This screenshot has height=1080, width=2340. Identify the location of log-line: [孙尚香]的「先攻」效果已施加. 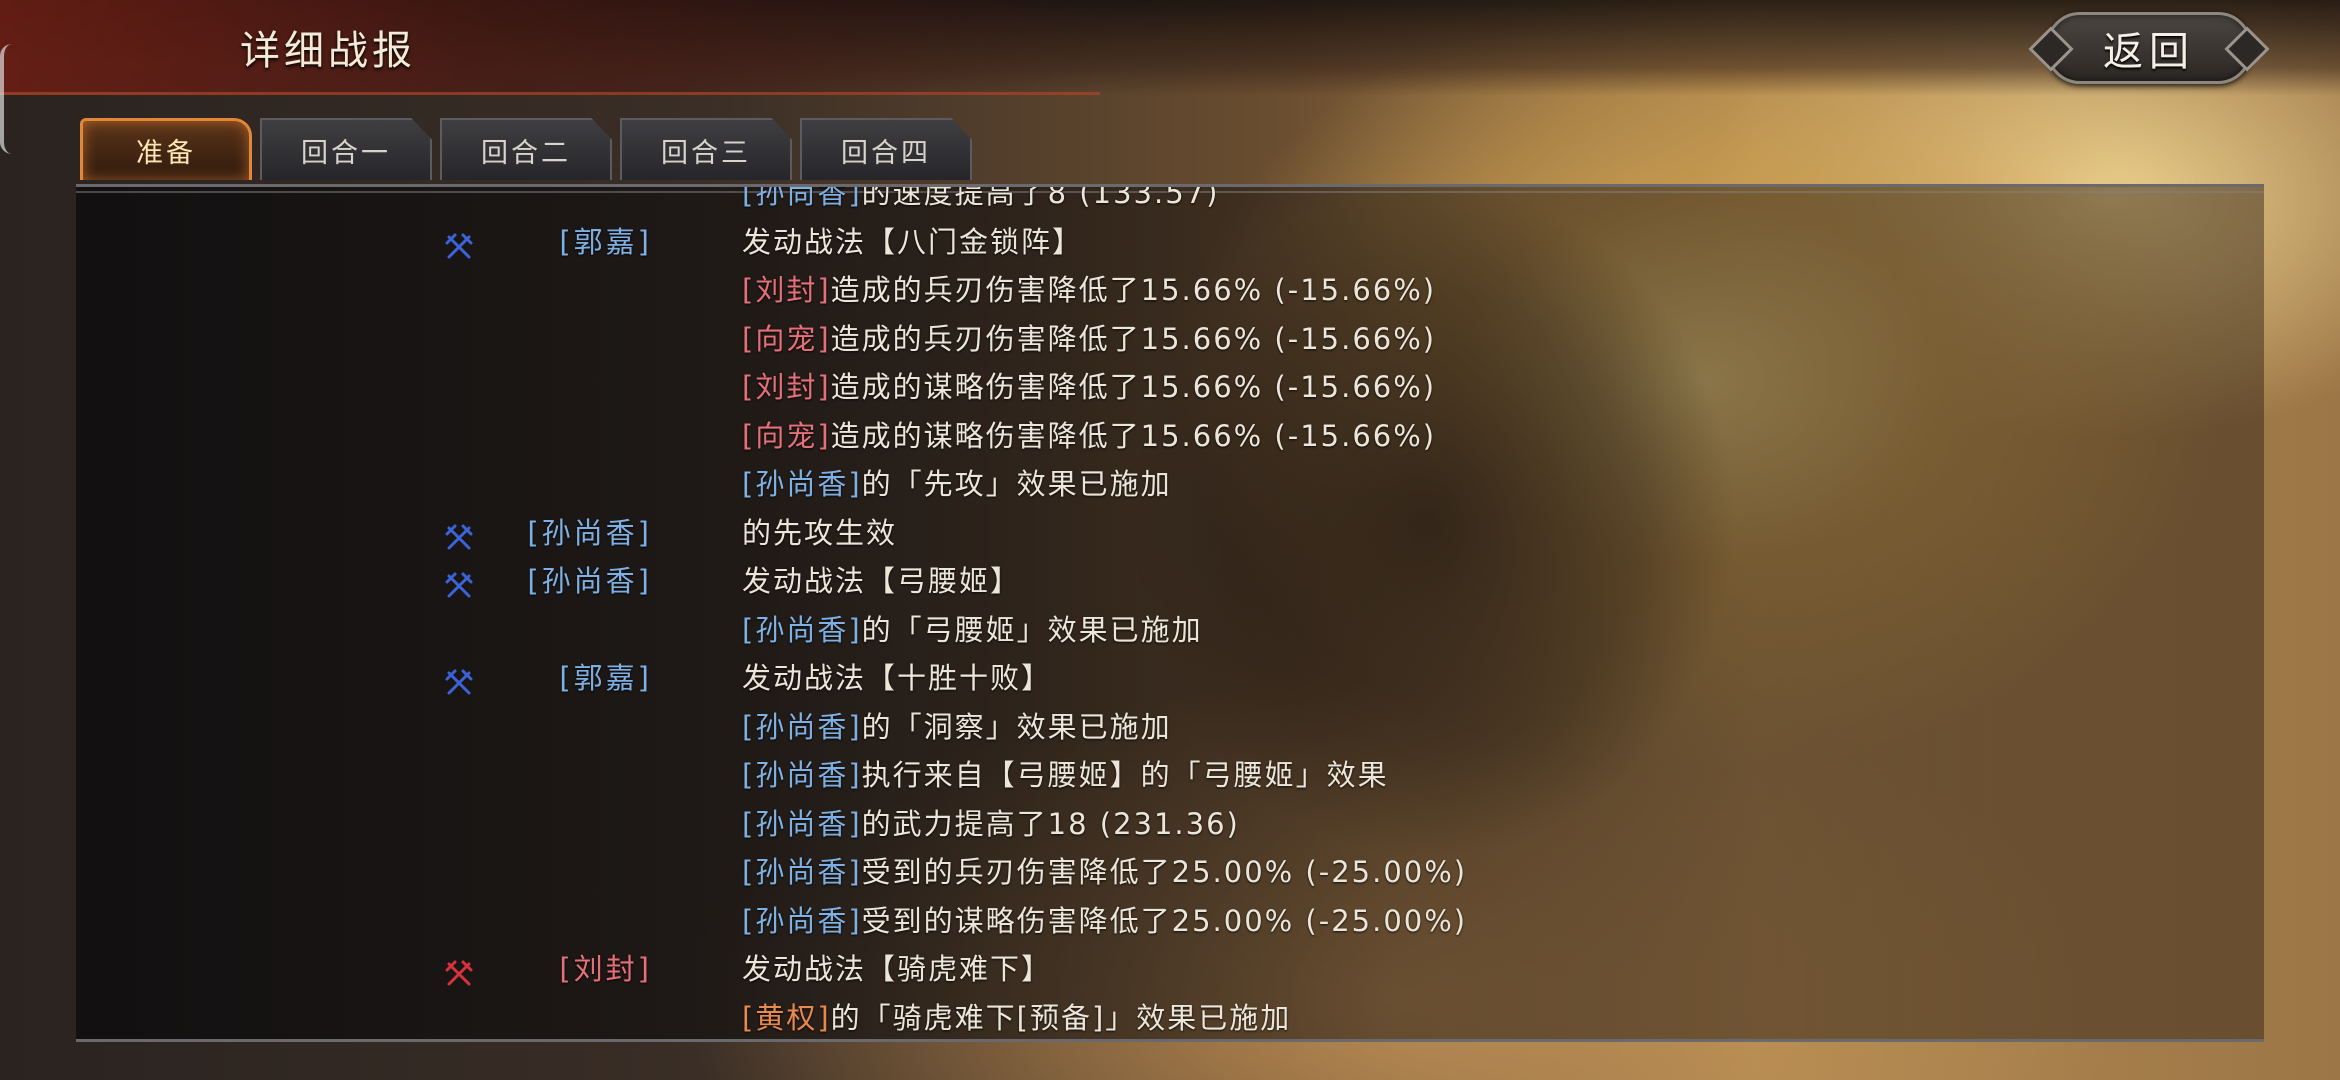
(1170, 484).